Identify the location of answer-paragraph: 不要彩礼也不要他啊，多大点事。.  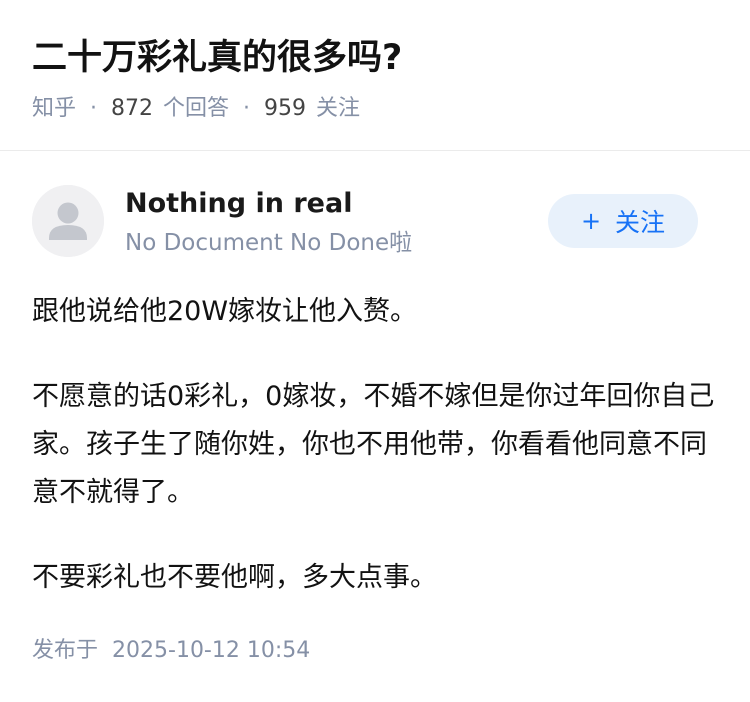
(234, 577).